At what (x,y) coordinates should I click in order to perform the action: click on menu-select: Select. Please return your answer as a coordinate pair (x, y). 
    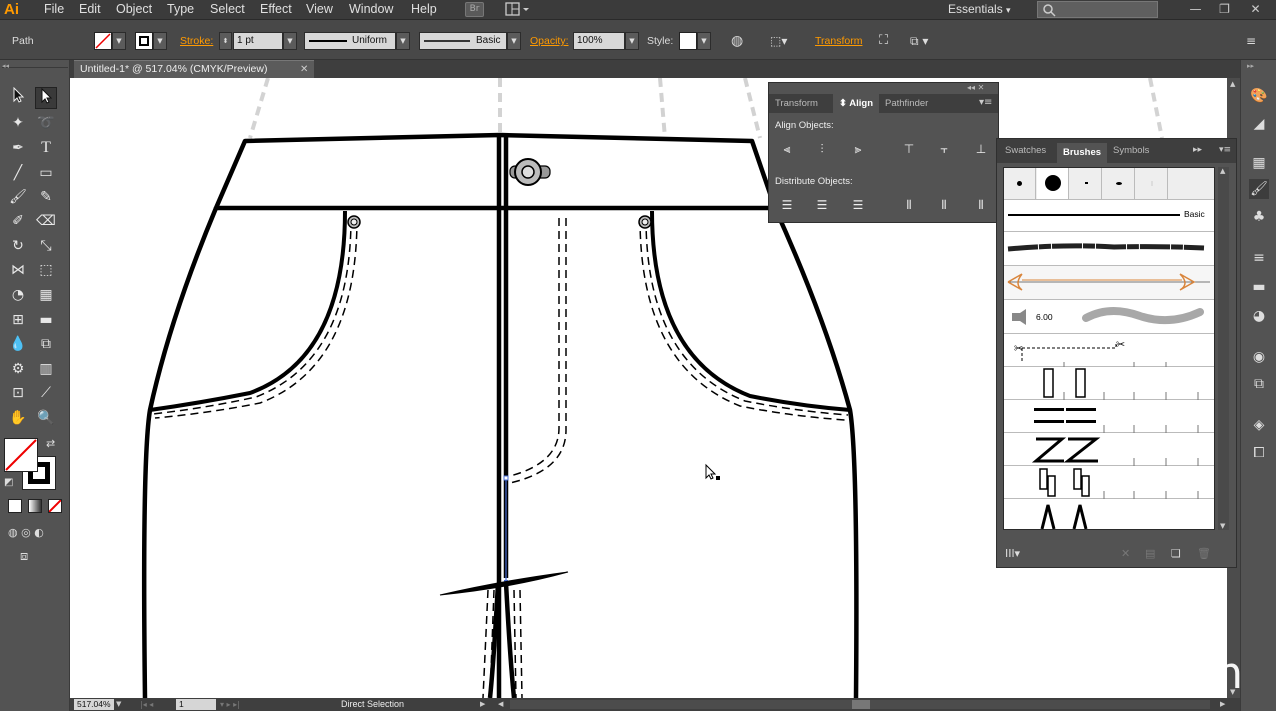
    Looking at the image, I should click on (227, 9).